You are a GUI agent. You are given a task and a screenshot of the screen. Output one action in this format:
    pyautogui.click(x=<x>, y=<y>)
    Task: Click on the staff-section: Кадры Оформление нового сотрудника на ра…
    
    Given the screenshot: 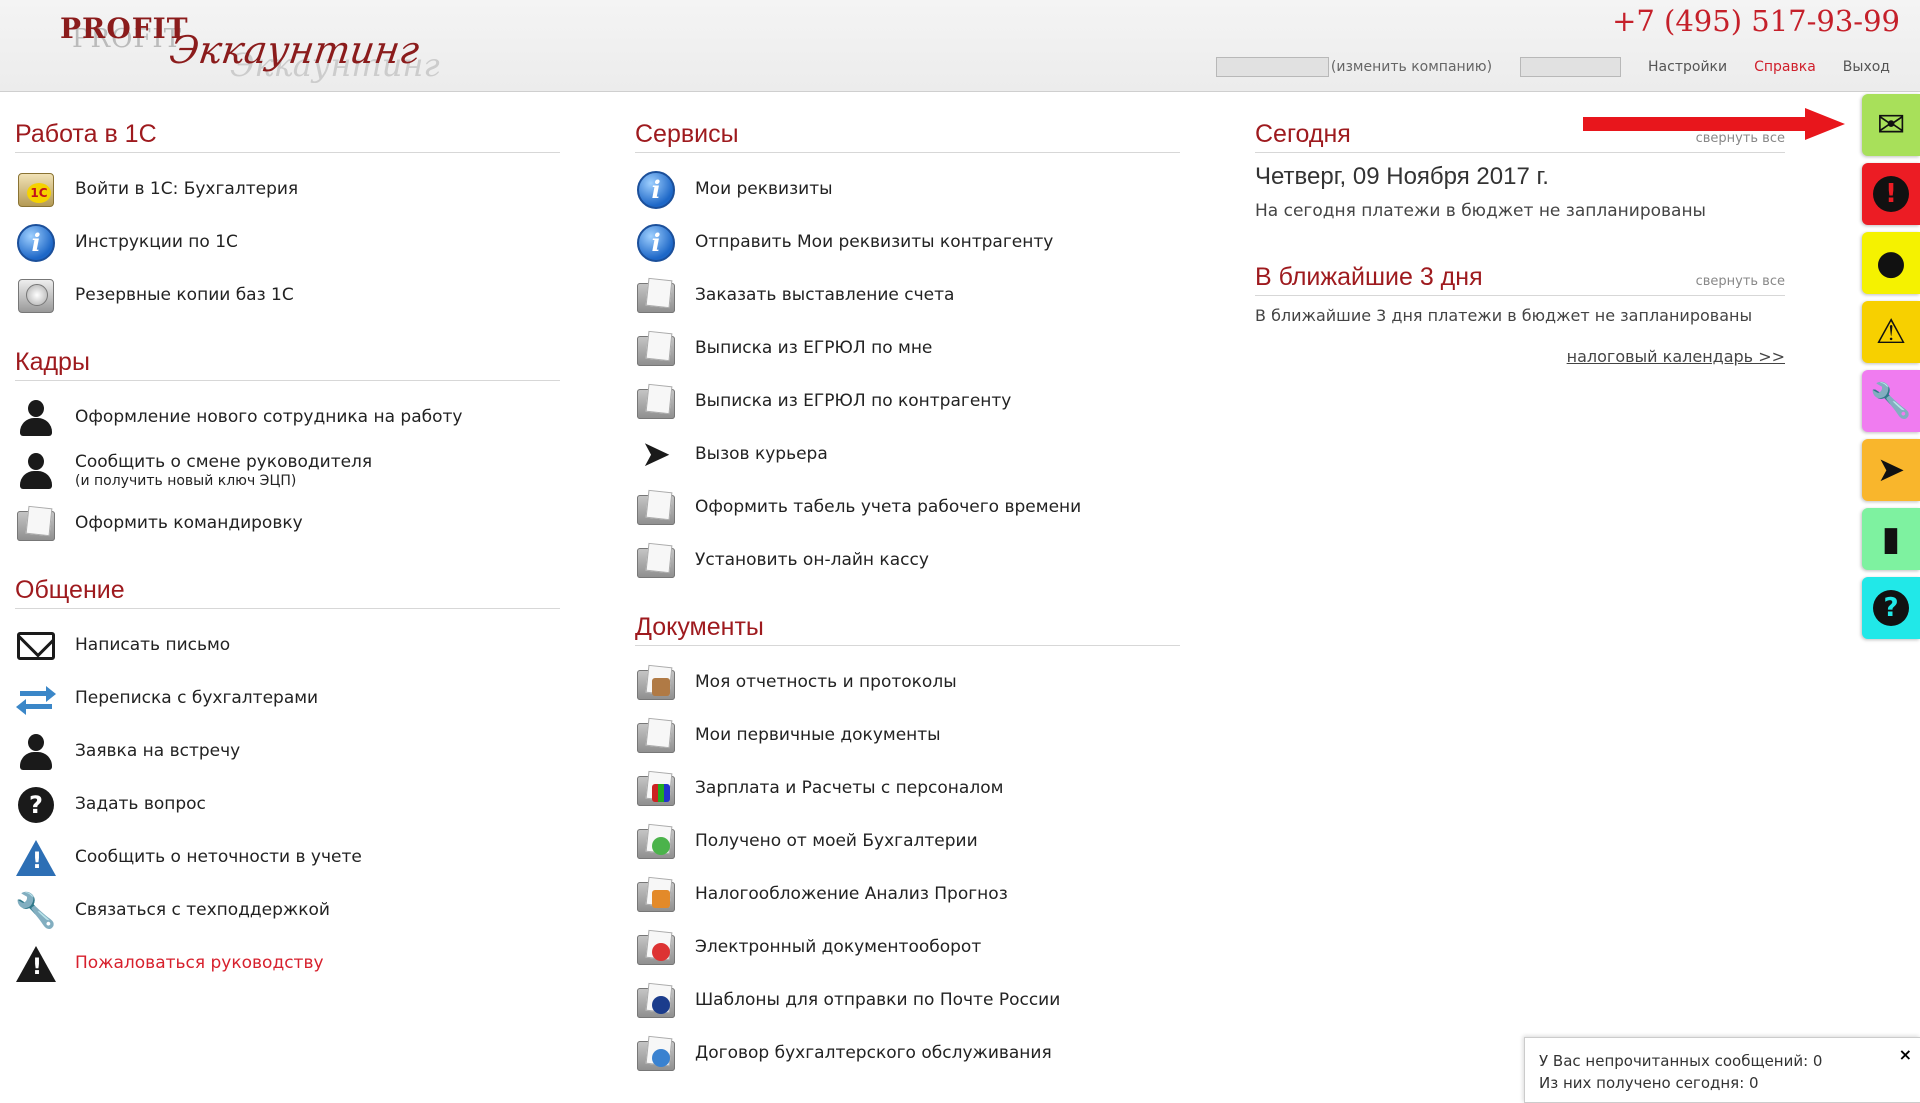 What is the action you would take?
    pyautogui.click(x=287, y=449)
    